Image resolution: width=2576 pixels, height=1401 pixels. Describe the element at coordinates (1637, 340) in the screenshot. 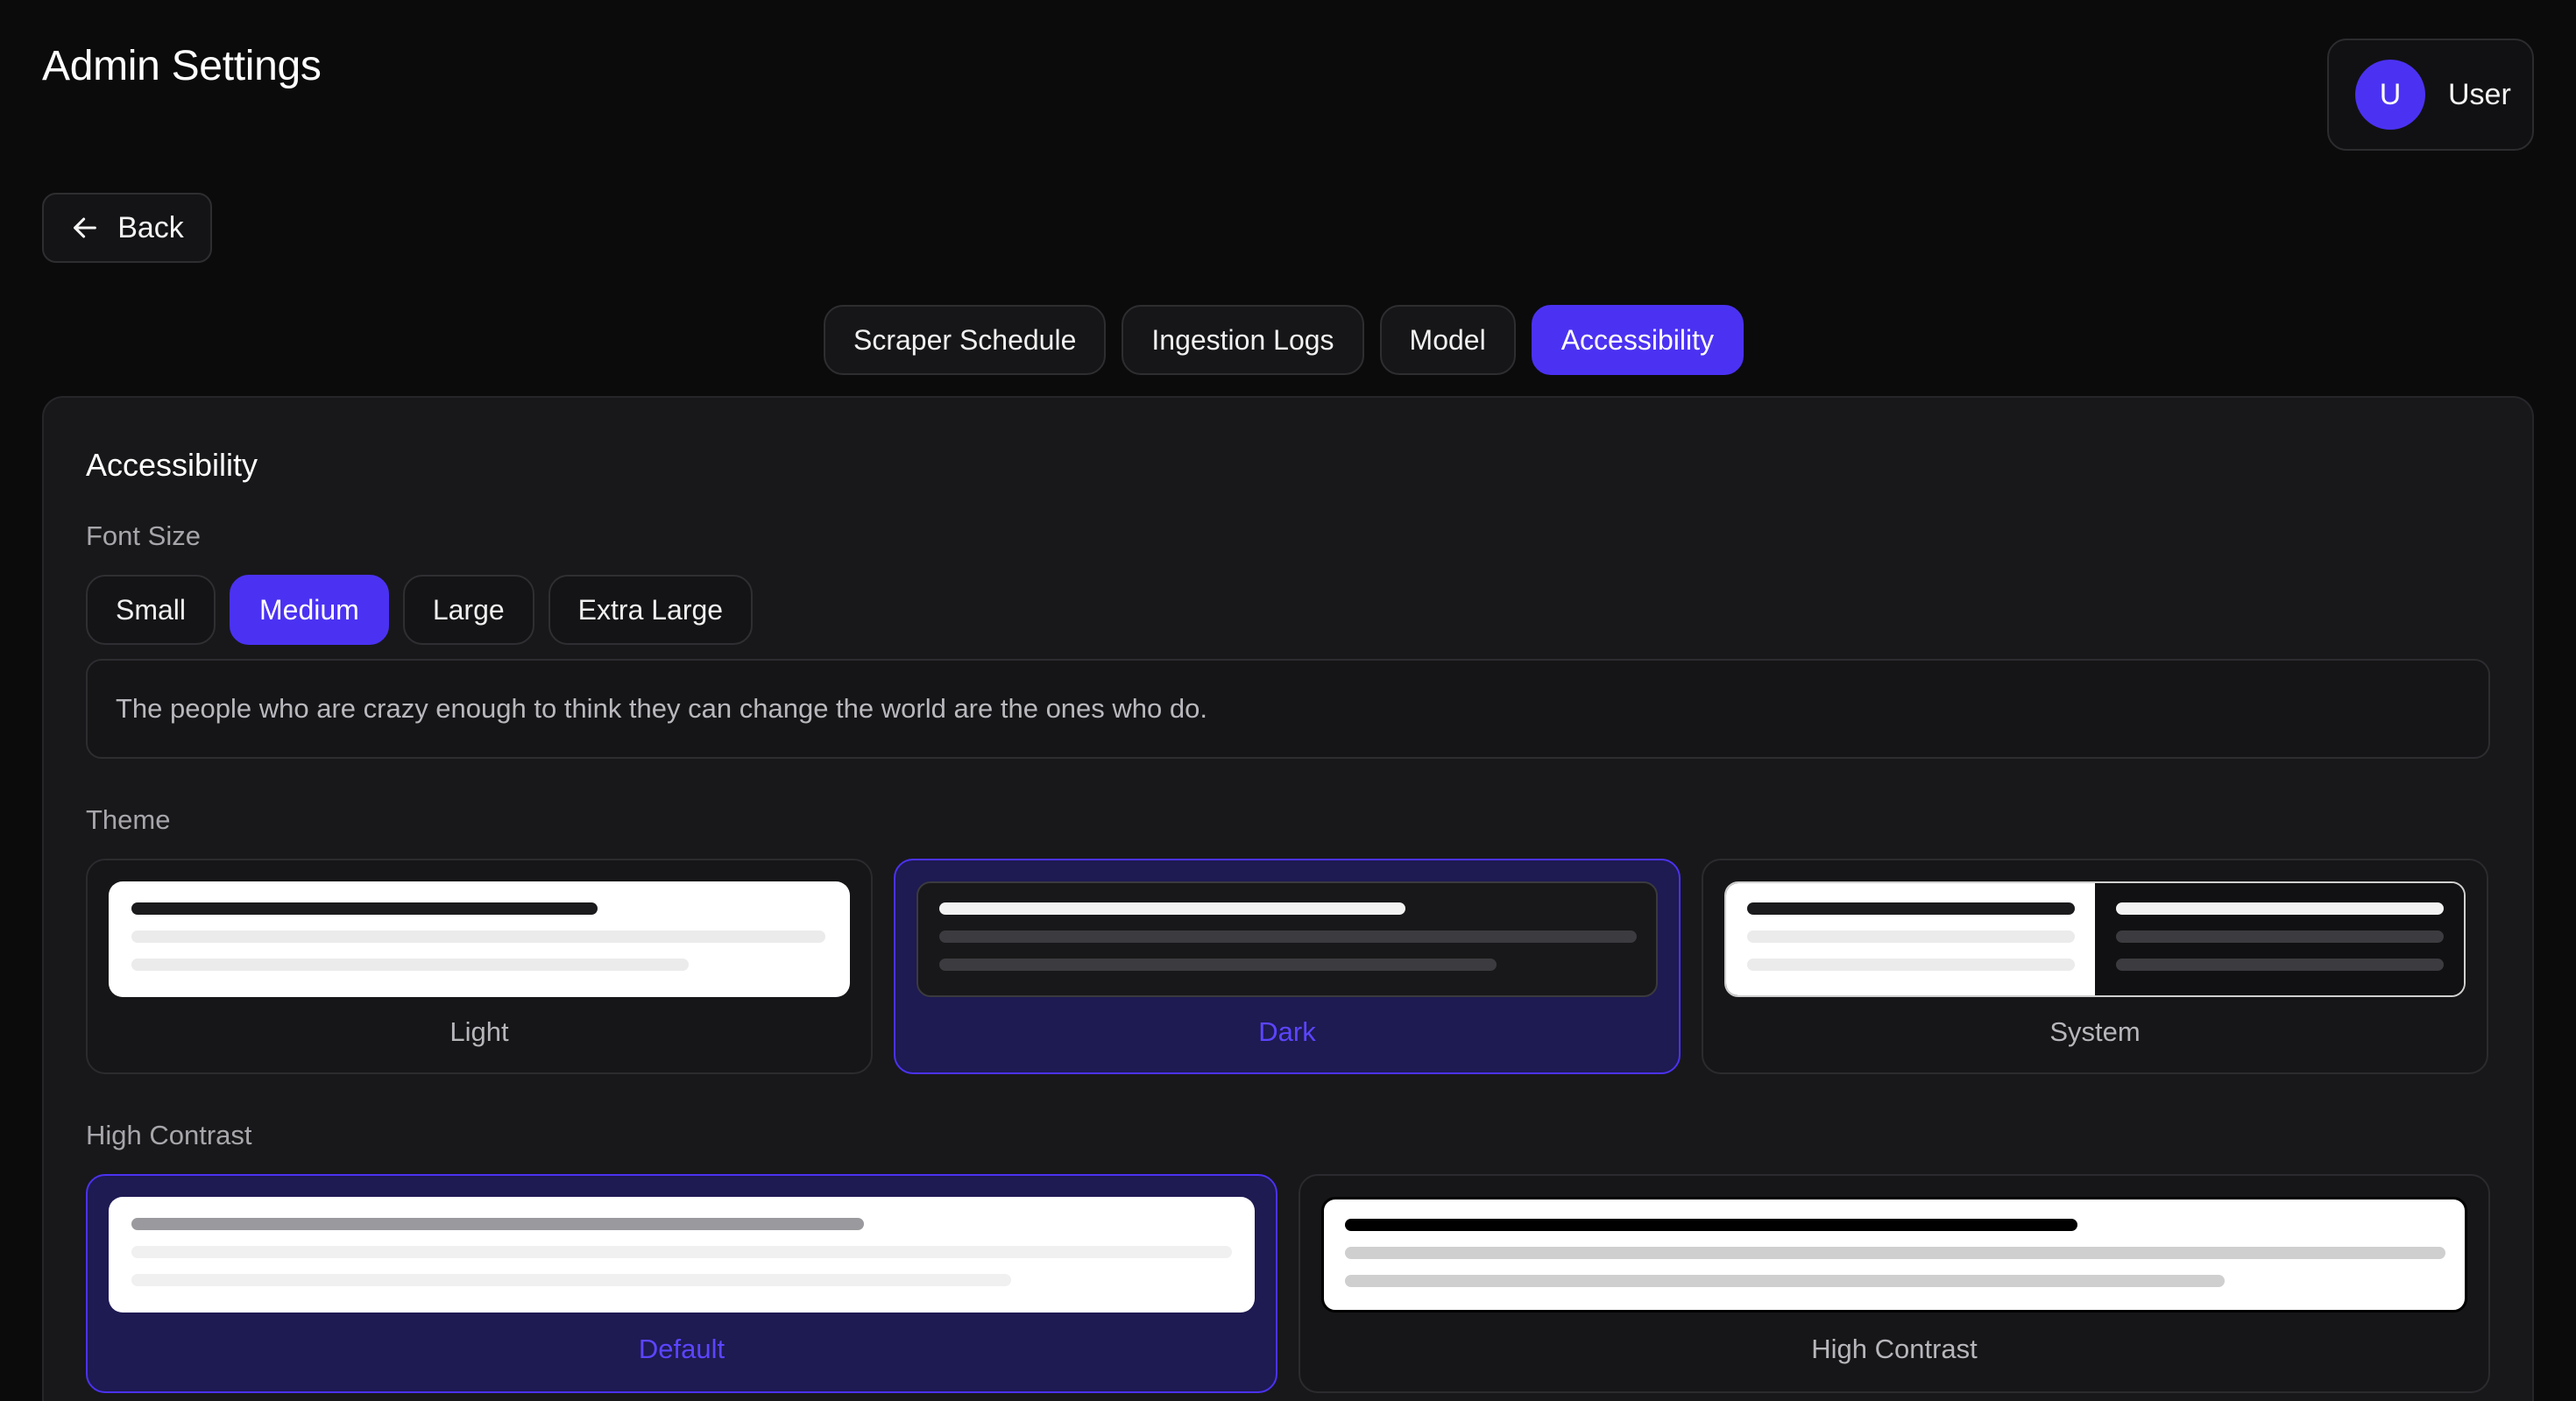

I see `tab-accessibility: Accessibility` at that location.